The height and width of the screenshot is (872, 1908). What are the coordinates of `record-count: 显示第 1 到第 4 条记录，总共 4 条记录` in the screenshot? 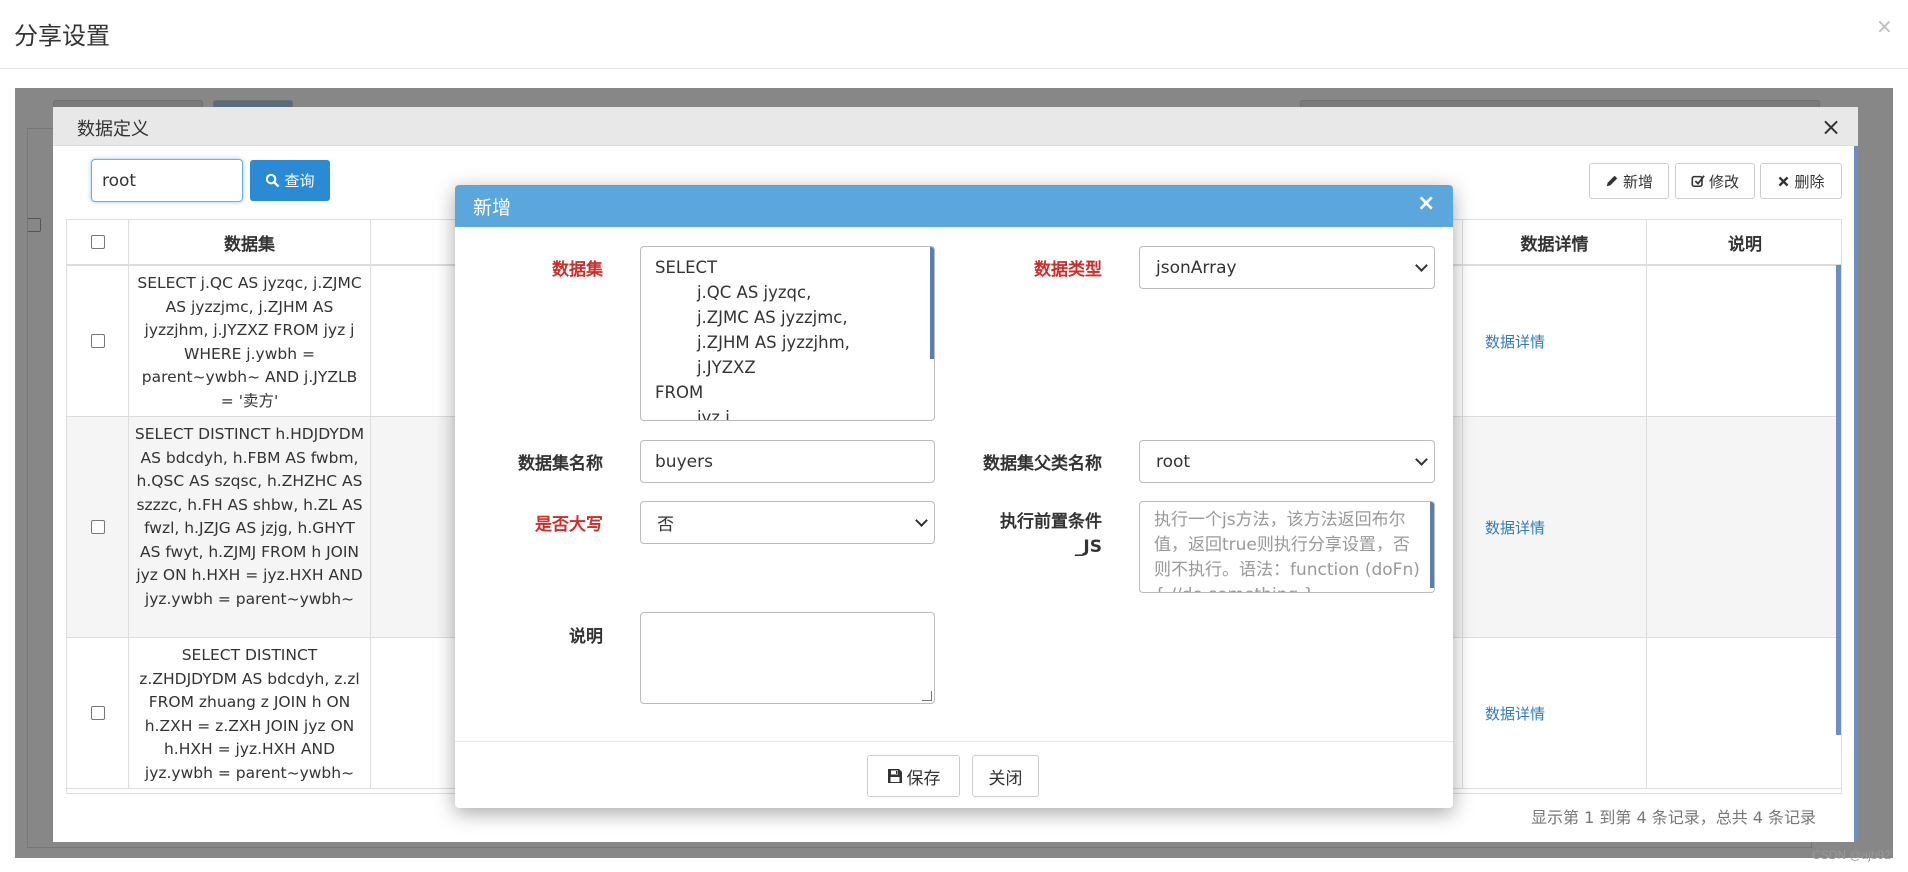 It's located at (1674, 817).